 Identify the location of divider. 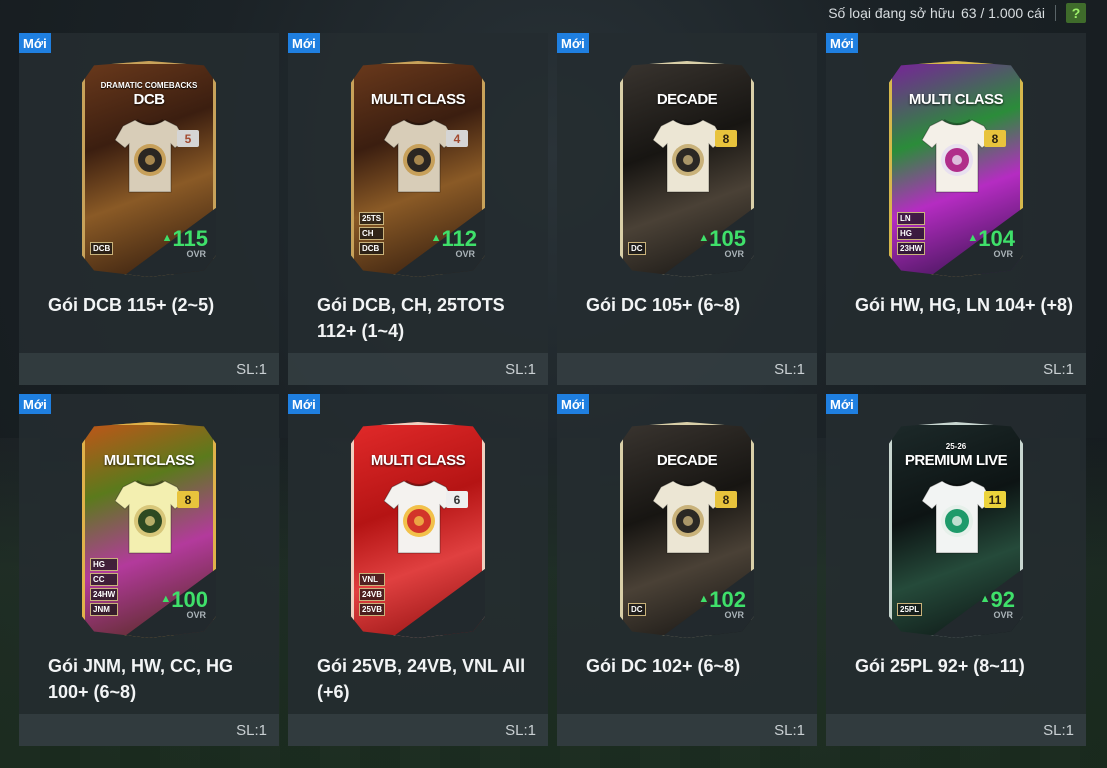
(1055, 13).